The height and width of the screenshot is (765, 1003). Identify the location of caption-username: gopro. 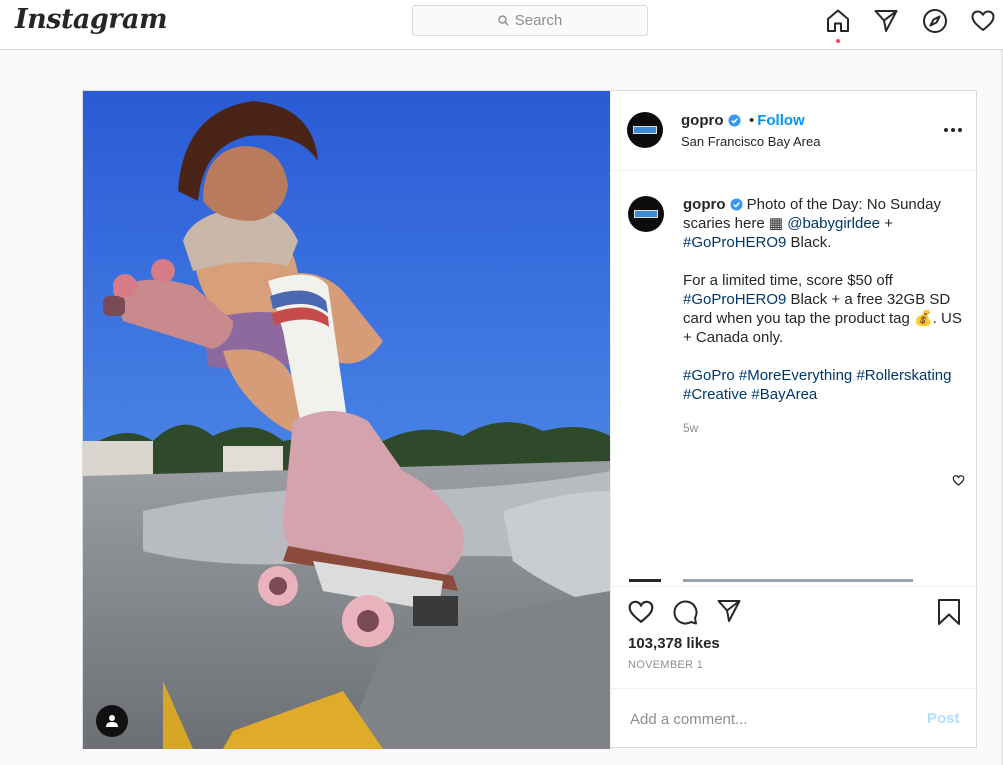
(704, 204).